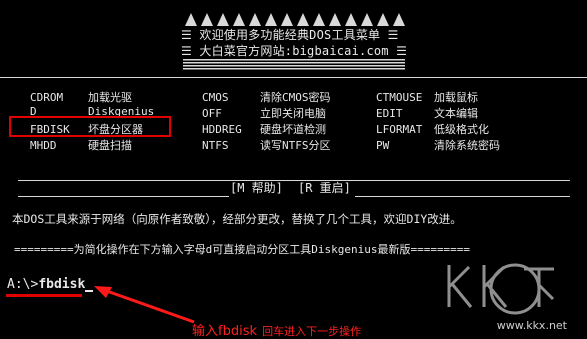  Describe the element at coordinates (290, 35) in the screenshot. I see `header-line-1: ☰ 欢迎使用多功能经典DOS工具菜单 ☰` at that location.